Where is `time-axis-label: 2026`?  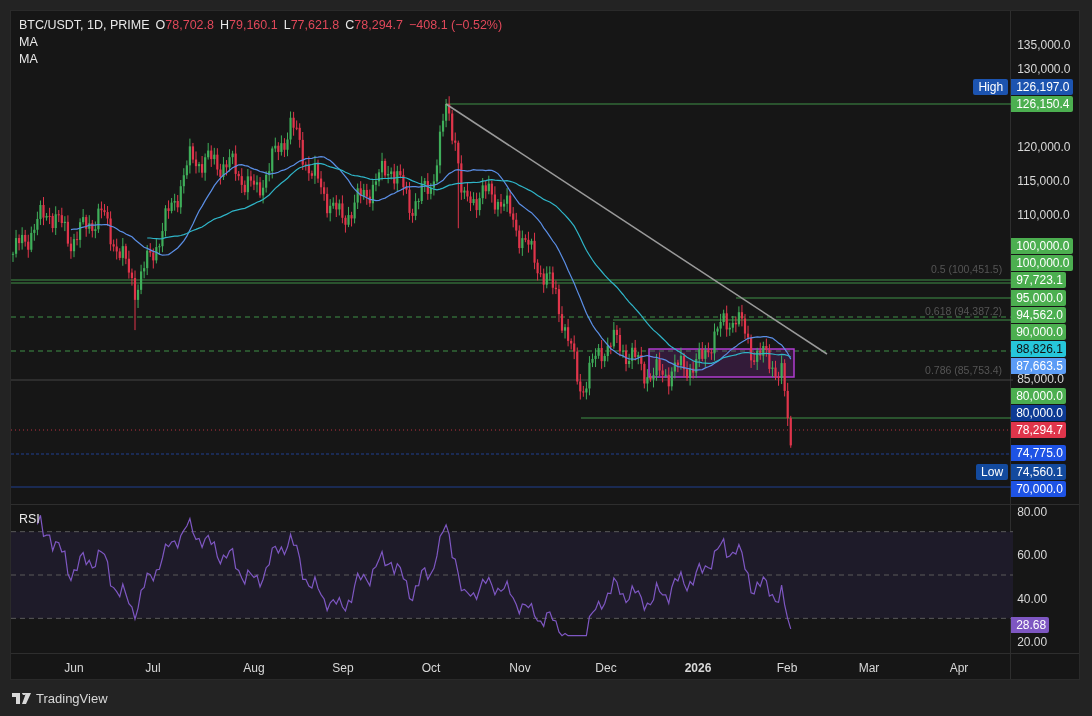
time-axis-label: 2026 is located at coordinates (698, 669).